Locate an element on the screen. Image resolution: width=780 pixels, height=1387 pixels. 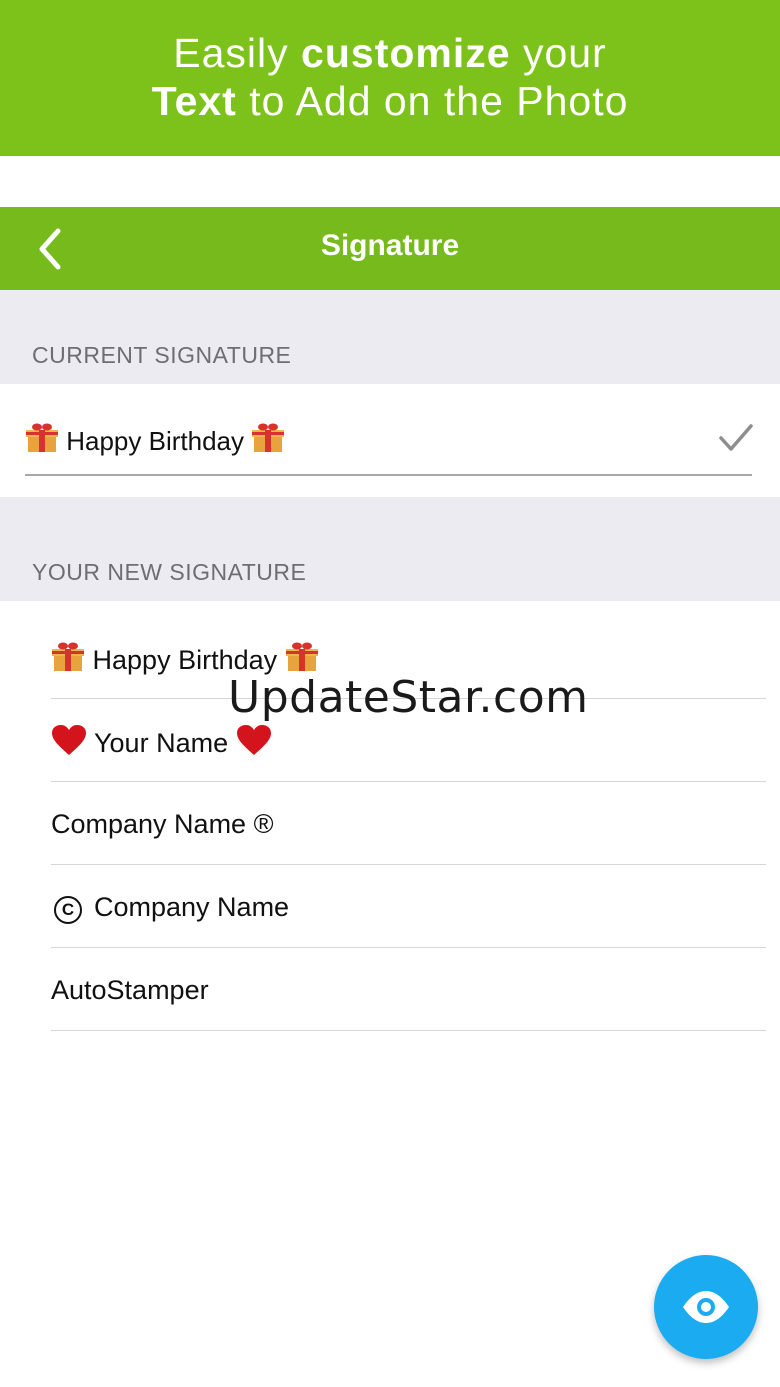
promo-line-1: Easily customize your is located at coordinates (390, 53).